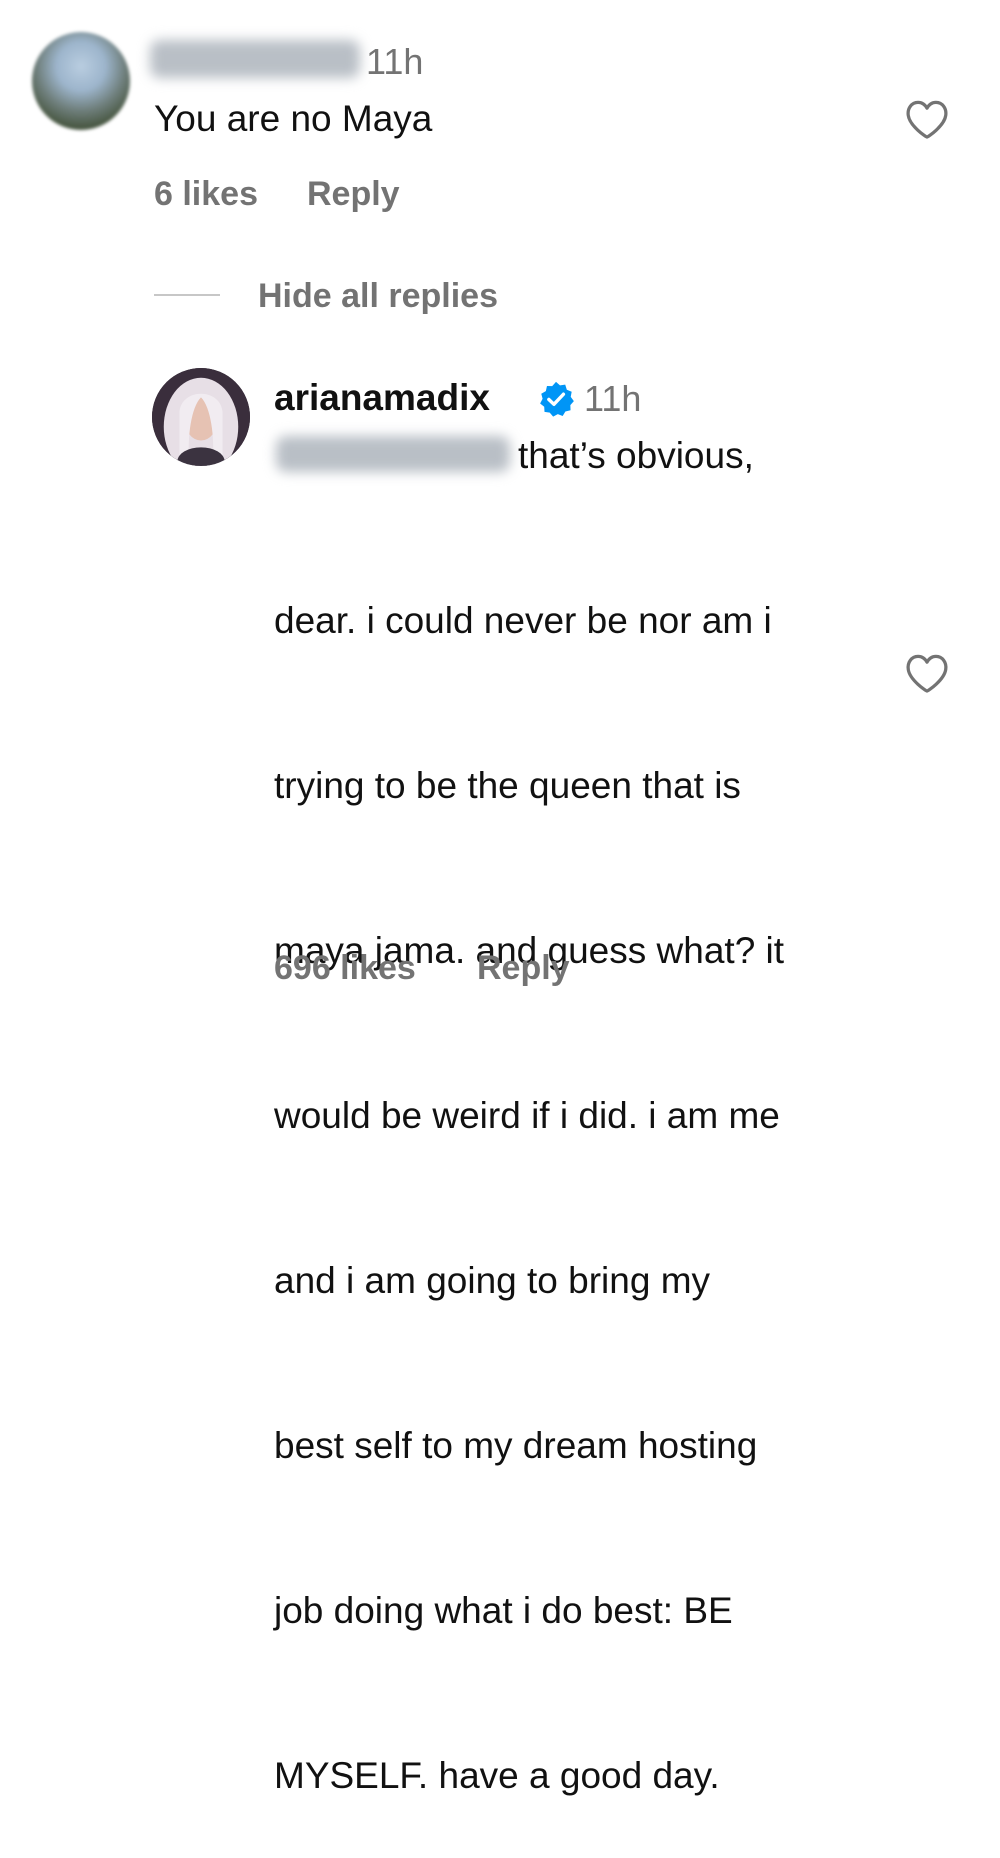 This screenshot has width=1000, height=1858. What do you see at coordinates (353, 194) in the screenshot?
I see `comment-reply-button: Reply` at bounding box center [353, 194].